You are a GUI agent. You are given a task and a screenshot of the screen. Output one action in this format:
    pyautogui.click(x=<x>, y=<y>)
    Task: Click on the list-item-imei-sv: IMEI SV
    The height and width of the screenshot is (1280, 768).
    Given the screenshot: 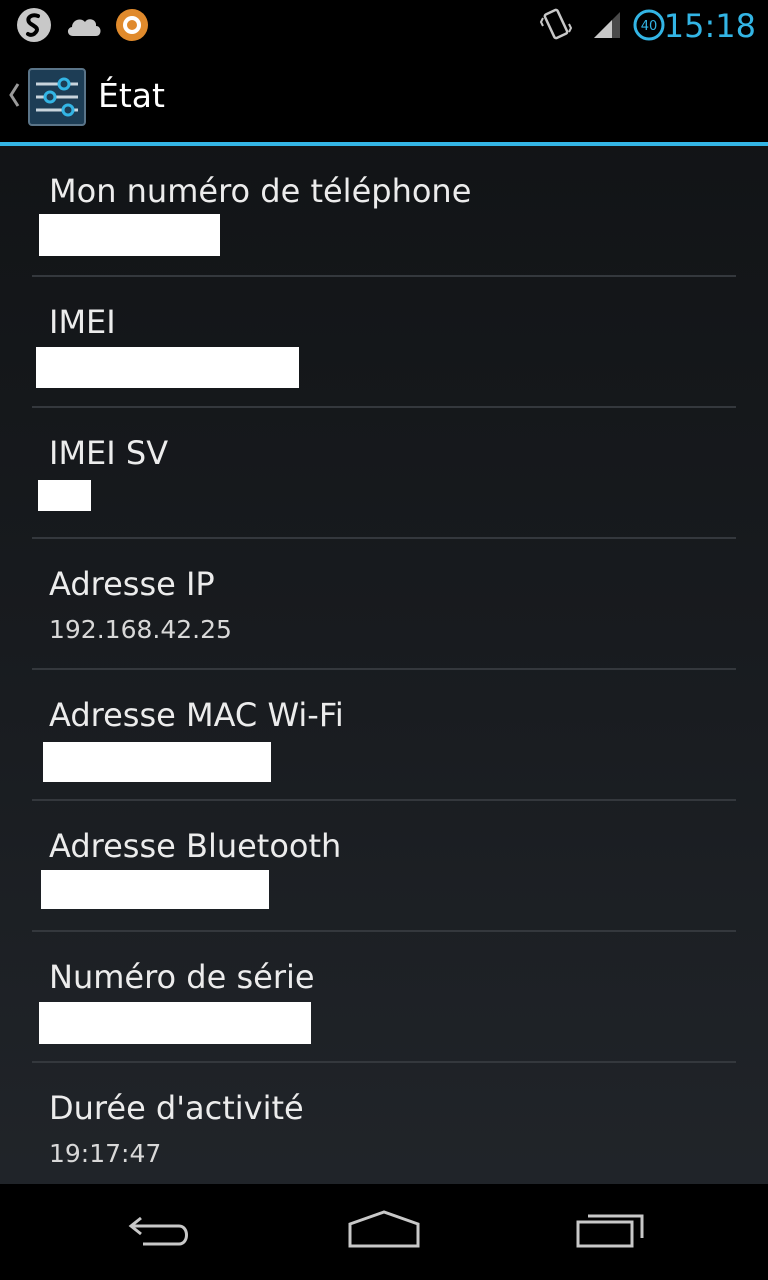 What is the action you would take?
    pyautogui.click(x=384, y=473)
    